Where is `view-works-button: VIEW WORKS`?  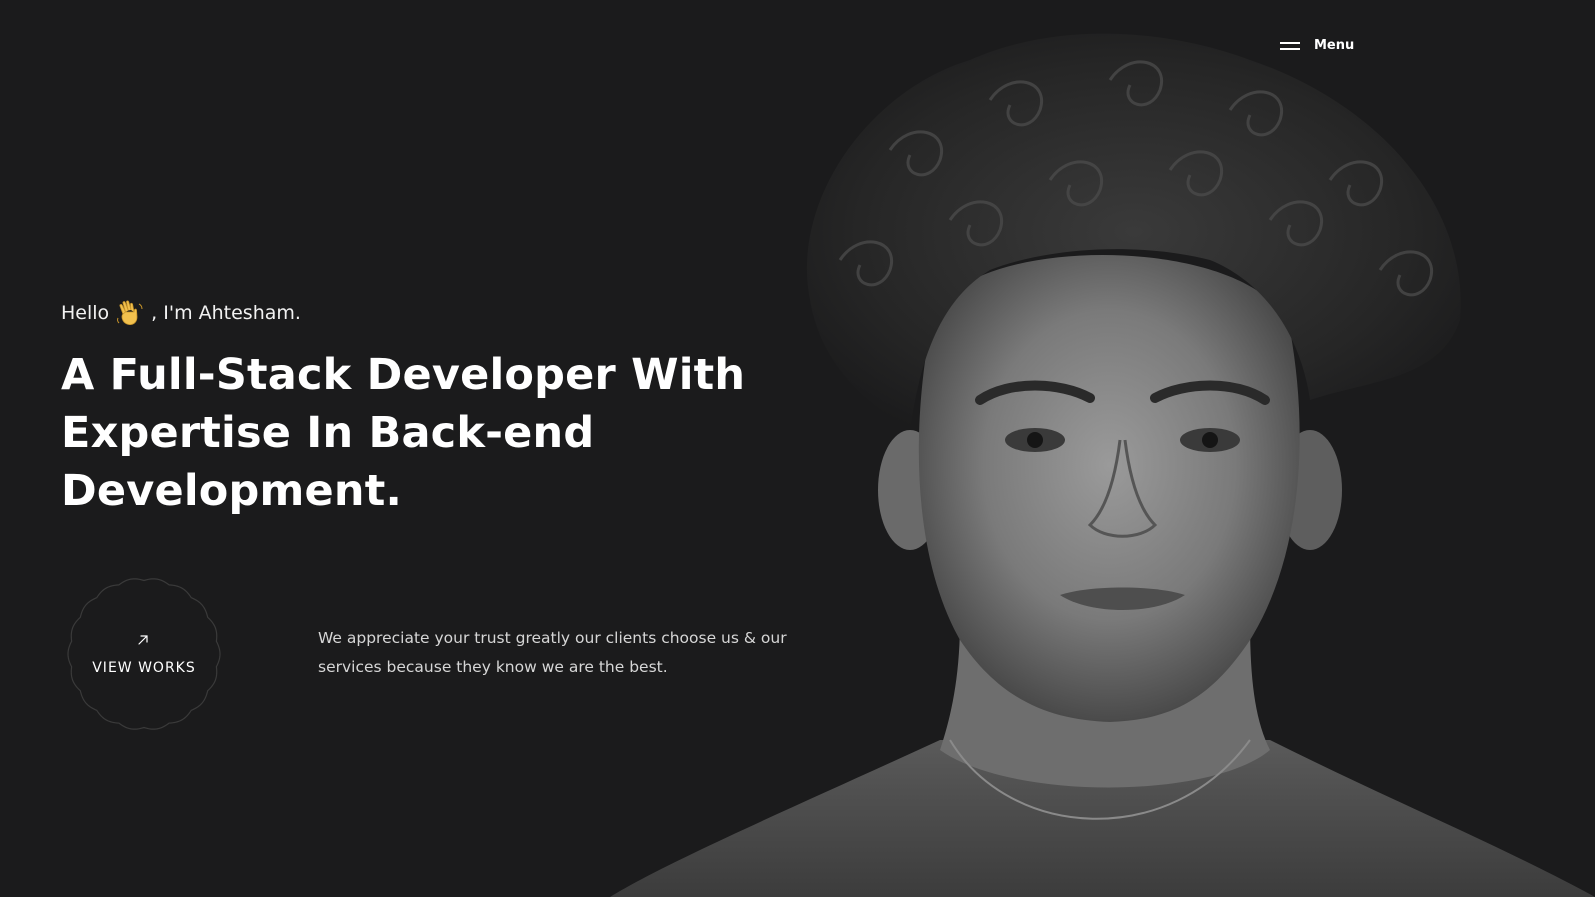
view-works-button: VIEW WORKS is located at coordinates (144, 654).